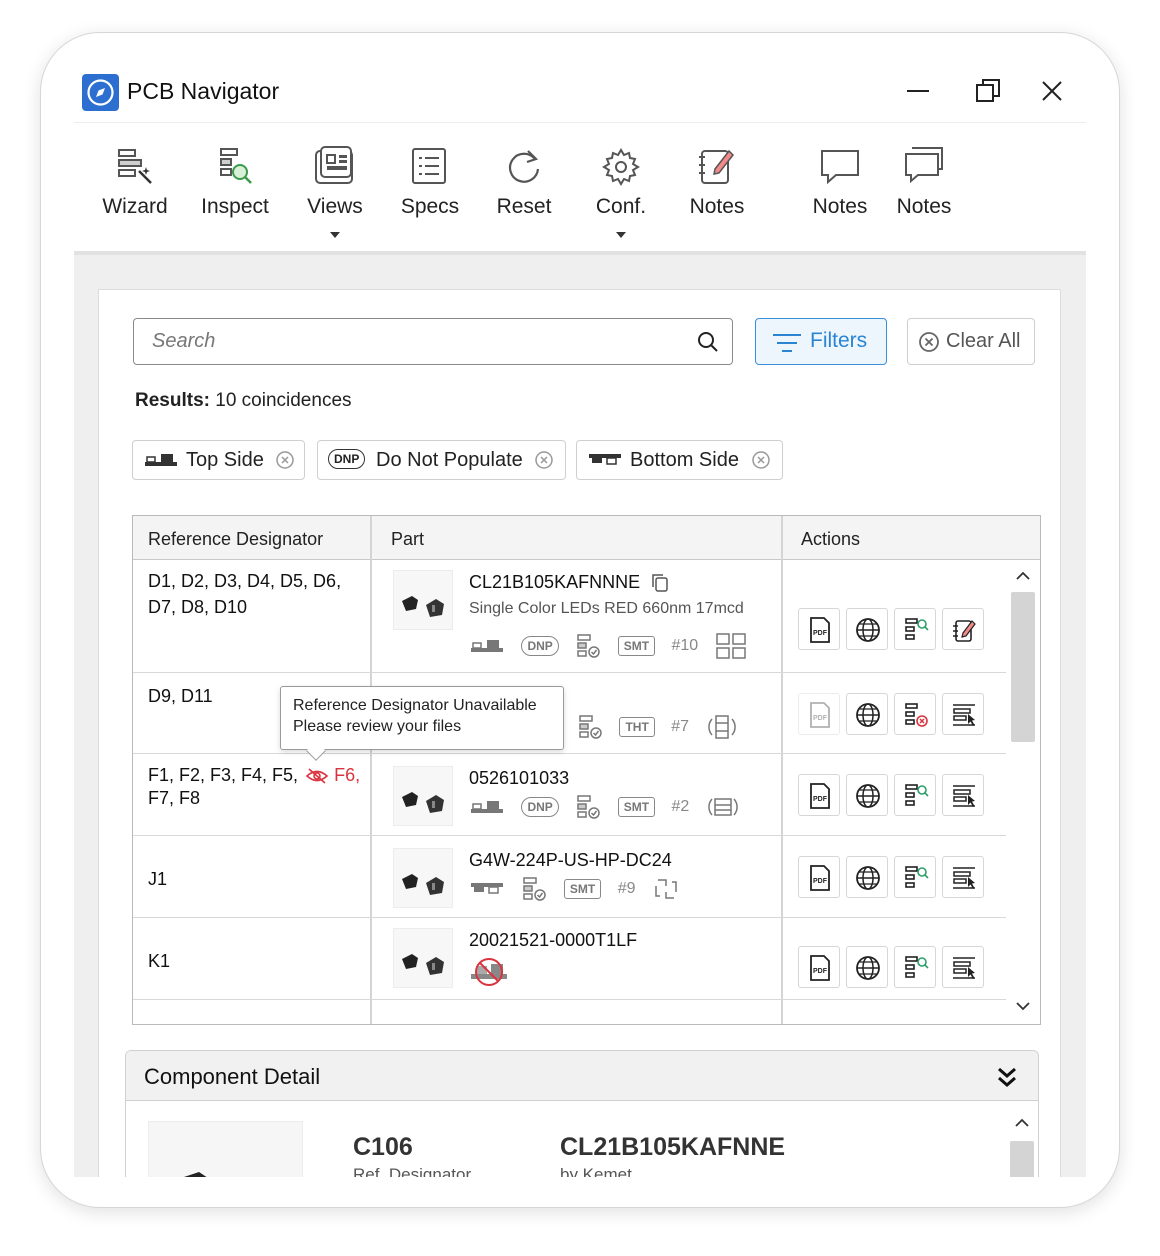 Image resolution: width=1160 pixels, height=1256 pixels. Describe the element at coordinates (236, 539) in the screenshot. I see `header-ref: Reference Designator` at that location.